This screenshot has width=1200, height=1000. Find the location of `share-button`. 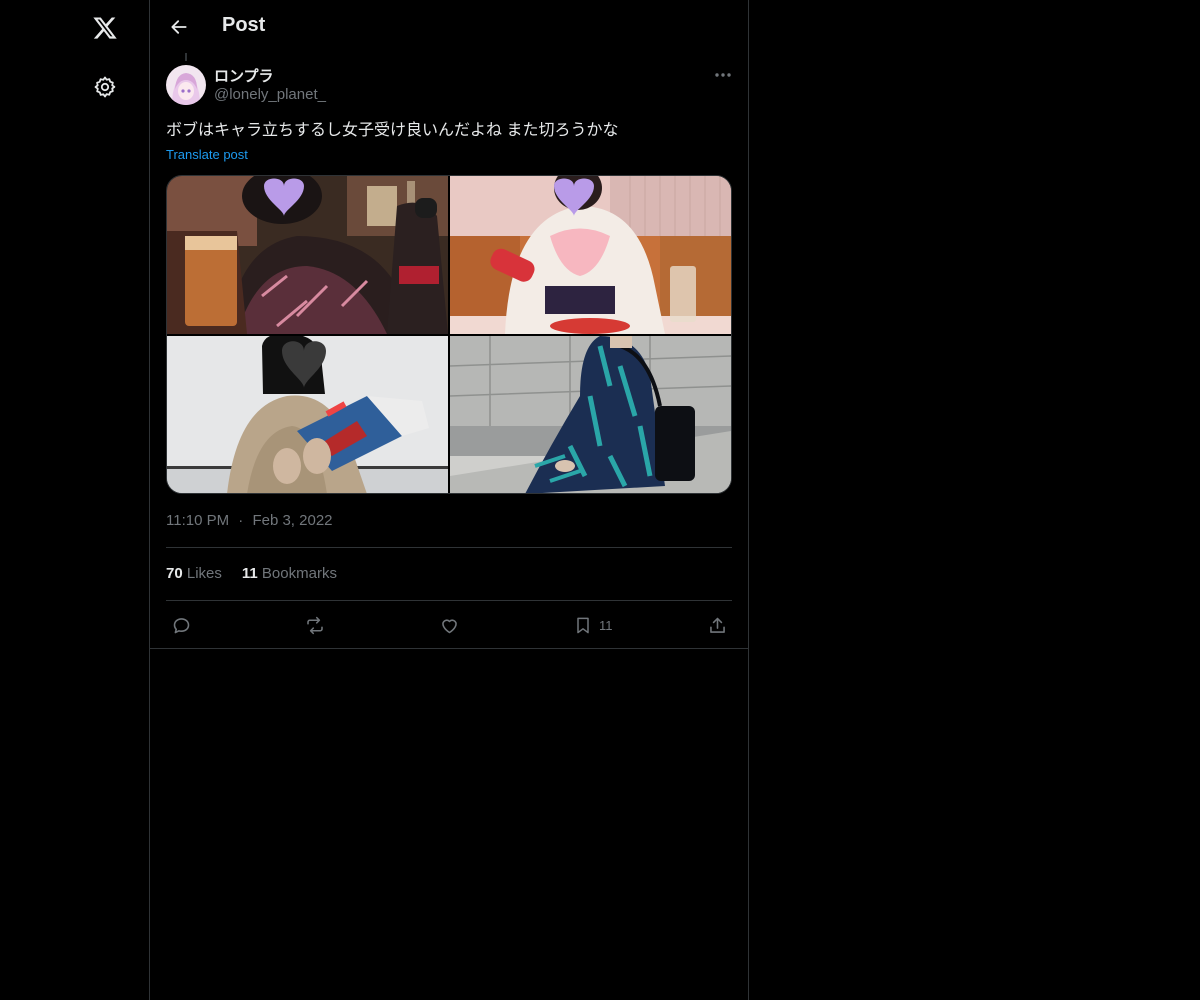

share-button is located at coordinates (717, 625).